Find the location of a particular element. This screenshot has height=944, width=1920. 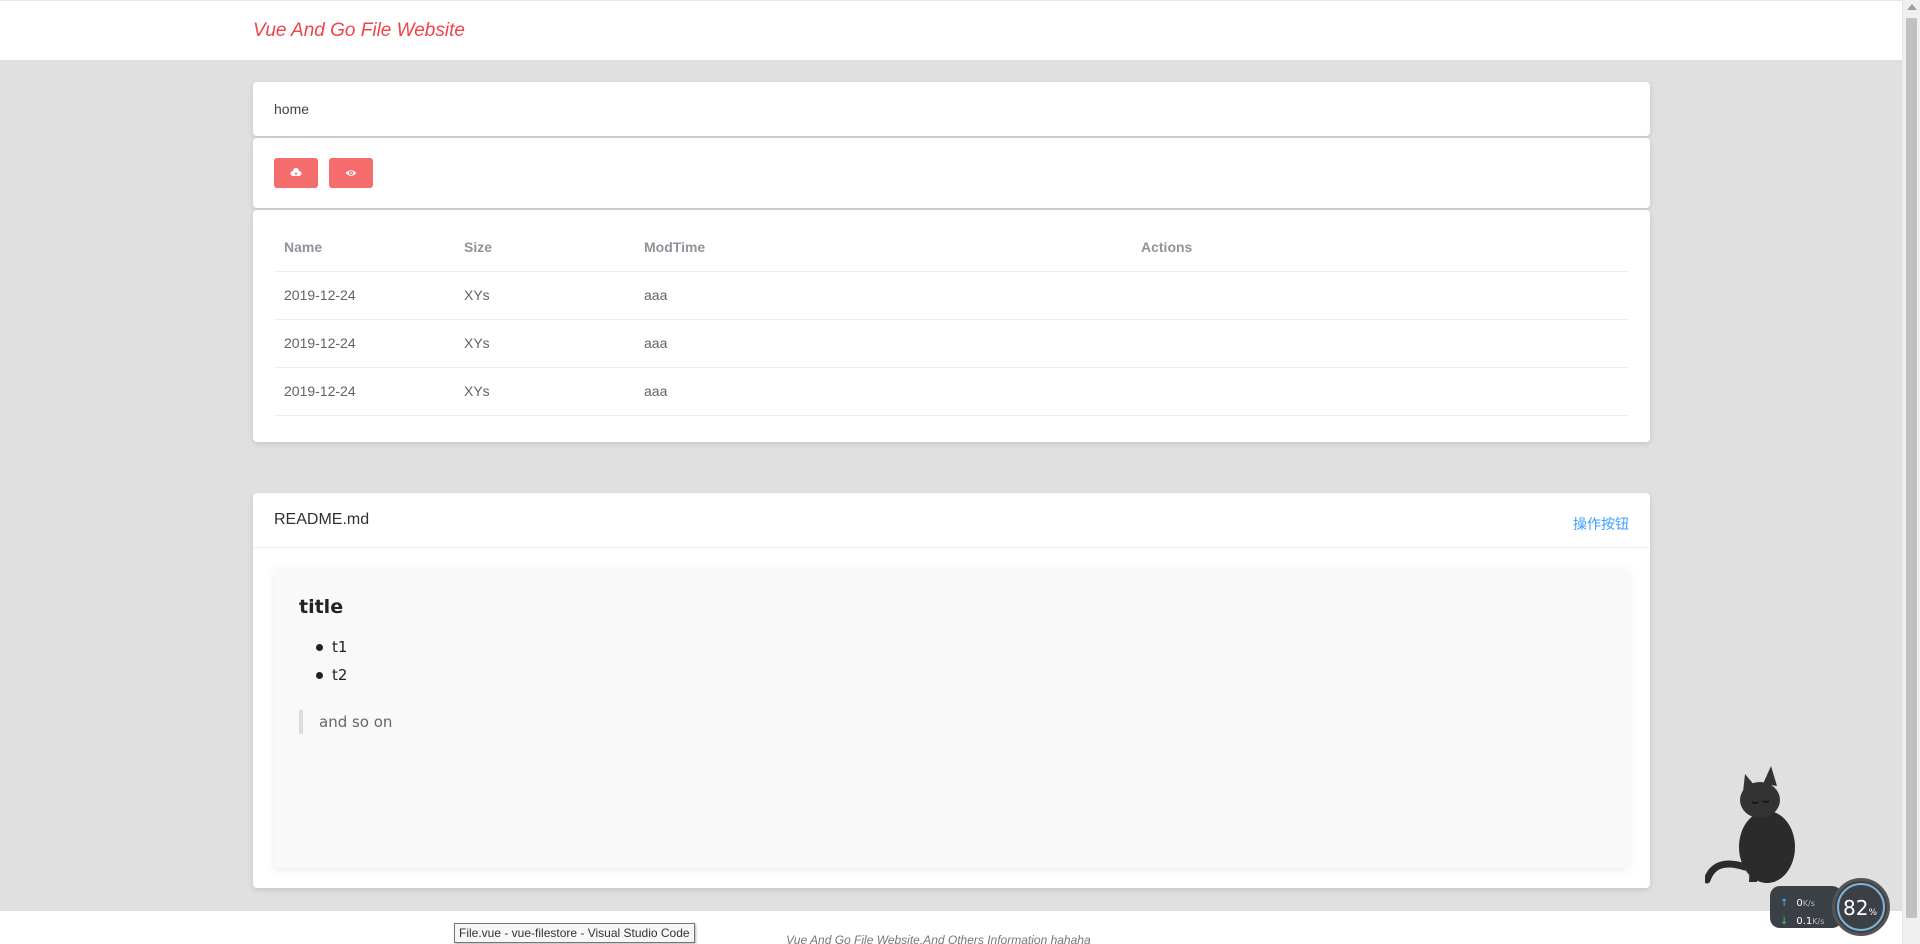

memory-usage-gauge: 82% is located at coordinates (1861, 907).